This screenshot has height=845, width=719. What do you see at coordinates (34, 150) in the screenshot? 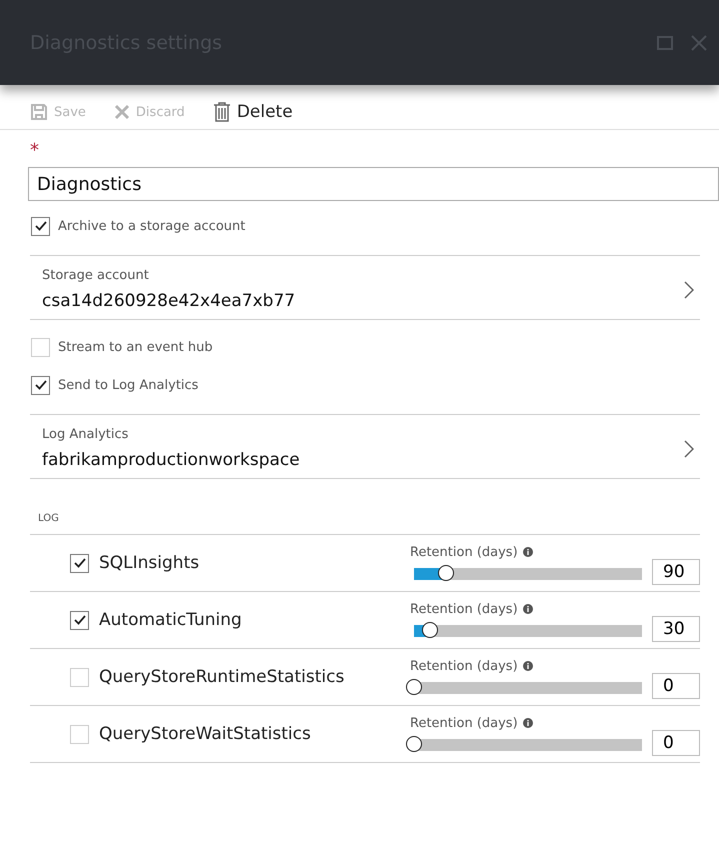
I see `required-mark: *` at bounding box center [34, 150].